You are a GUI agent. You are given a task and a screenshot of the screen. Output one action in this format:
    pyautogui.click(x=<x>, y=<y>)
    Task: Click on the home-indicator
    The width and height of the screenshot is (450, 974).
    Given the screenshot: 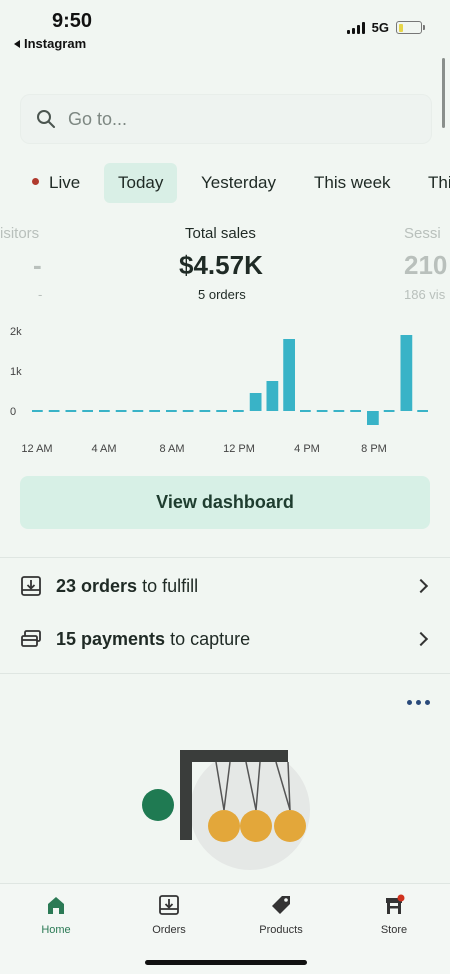 What is the action you would take?
    pyautogui.click(x=226, y=962)
    